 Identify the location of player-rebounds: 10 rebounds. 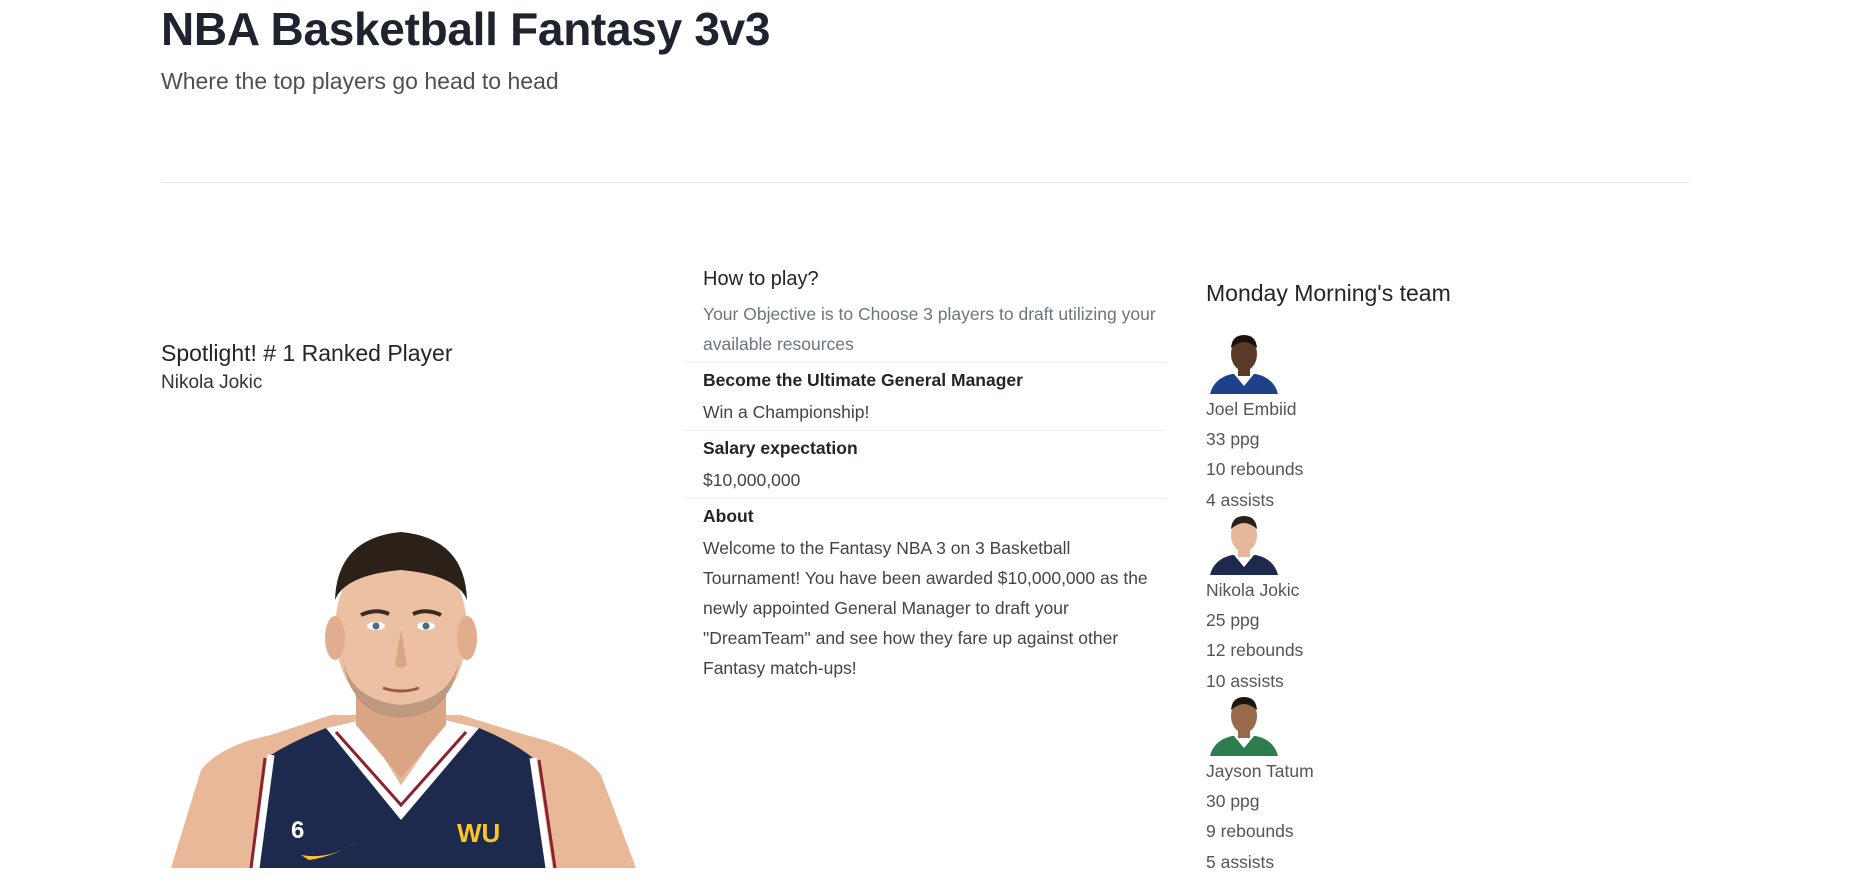
(1255, 469).